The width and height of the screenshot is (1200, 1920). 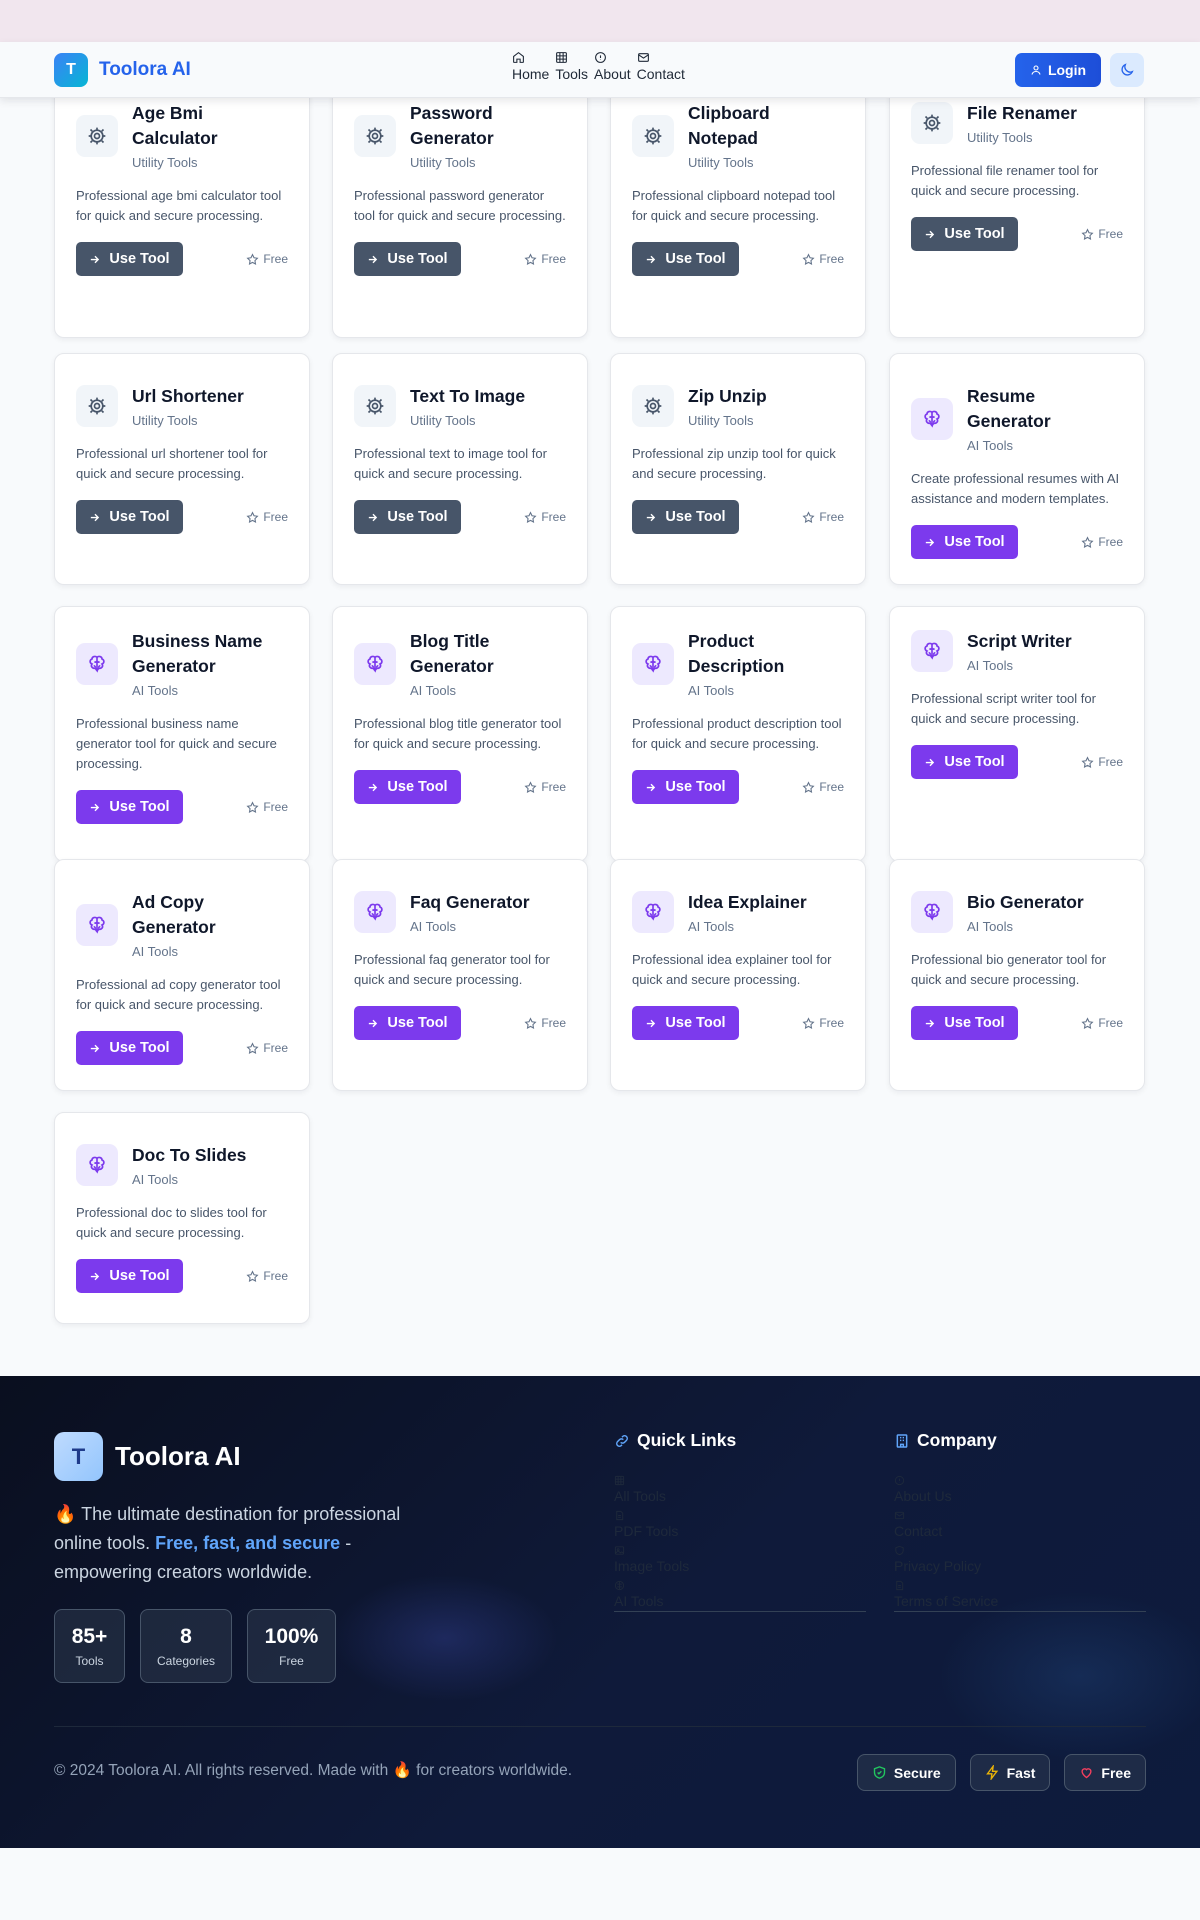 I want to click on footer-link-pdf-tools: PDF Tools, so click(x=740, y=1521).